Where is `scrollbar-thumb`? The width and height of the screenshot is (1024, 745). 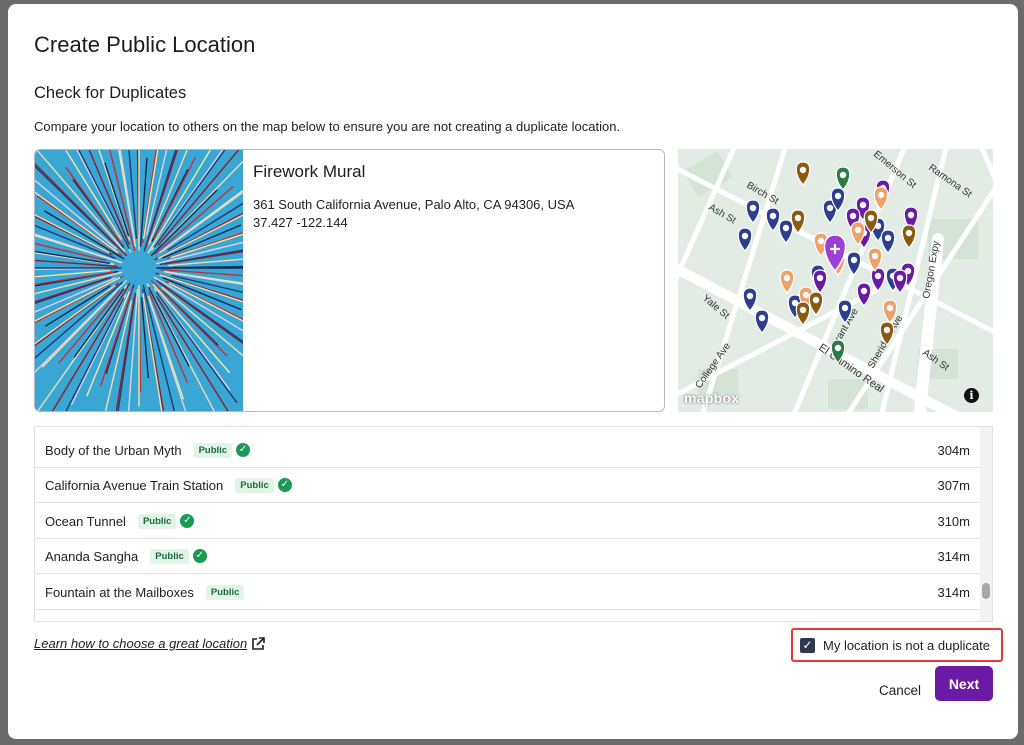
scrollbar-thumb is located at coordinates (986, 591).